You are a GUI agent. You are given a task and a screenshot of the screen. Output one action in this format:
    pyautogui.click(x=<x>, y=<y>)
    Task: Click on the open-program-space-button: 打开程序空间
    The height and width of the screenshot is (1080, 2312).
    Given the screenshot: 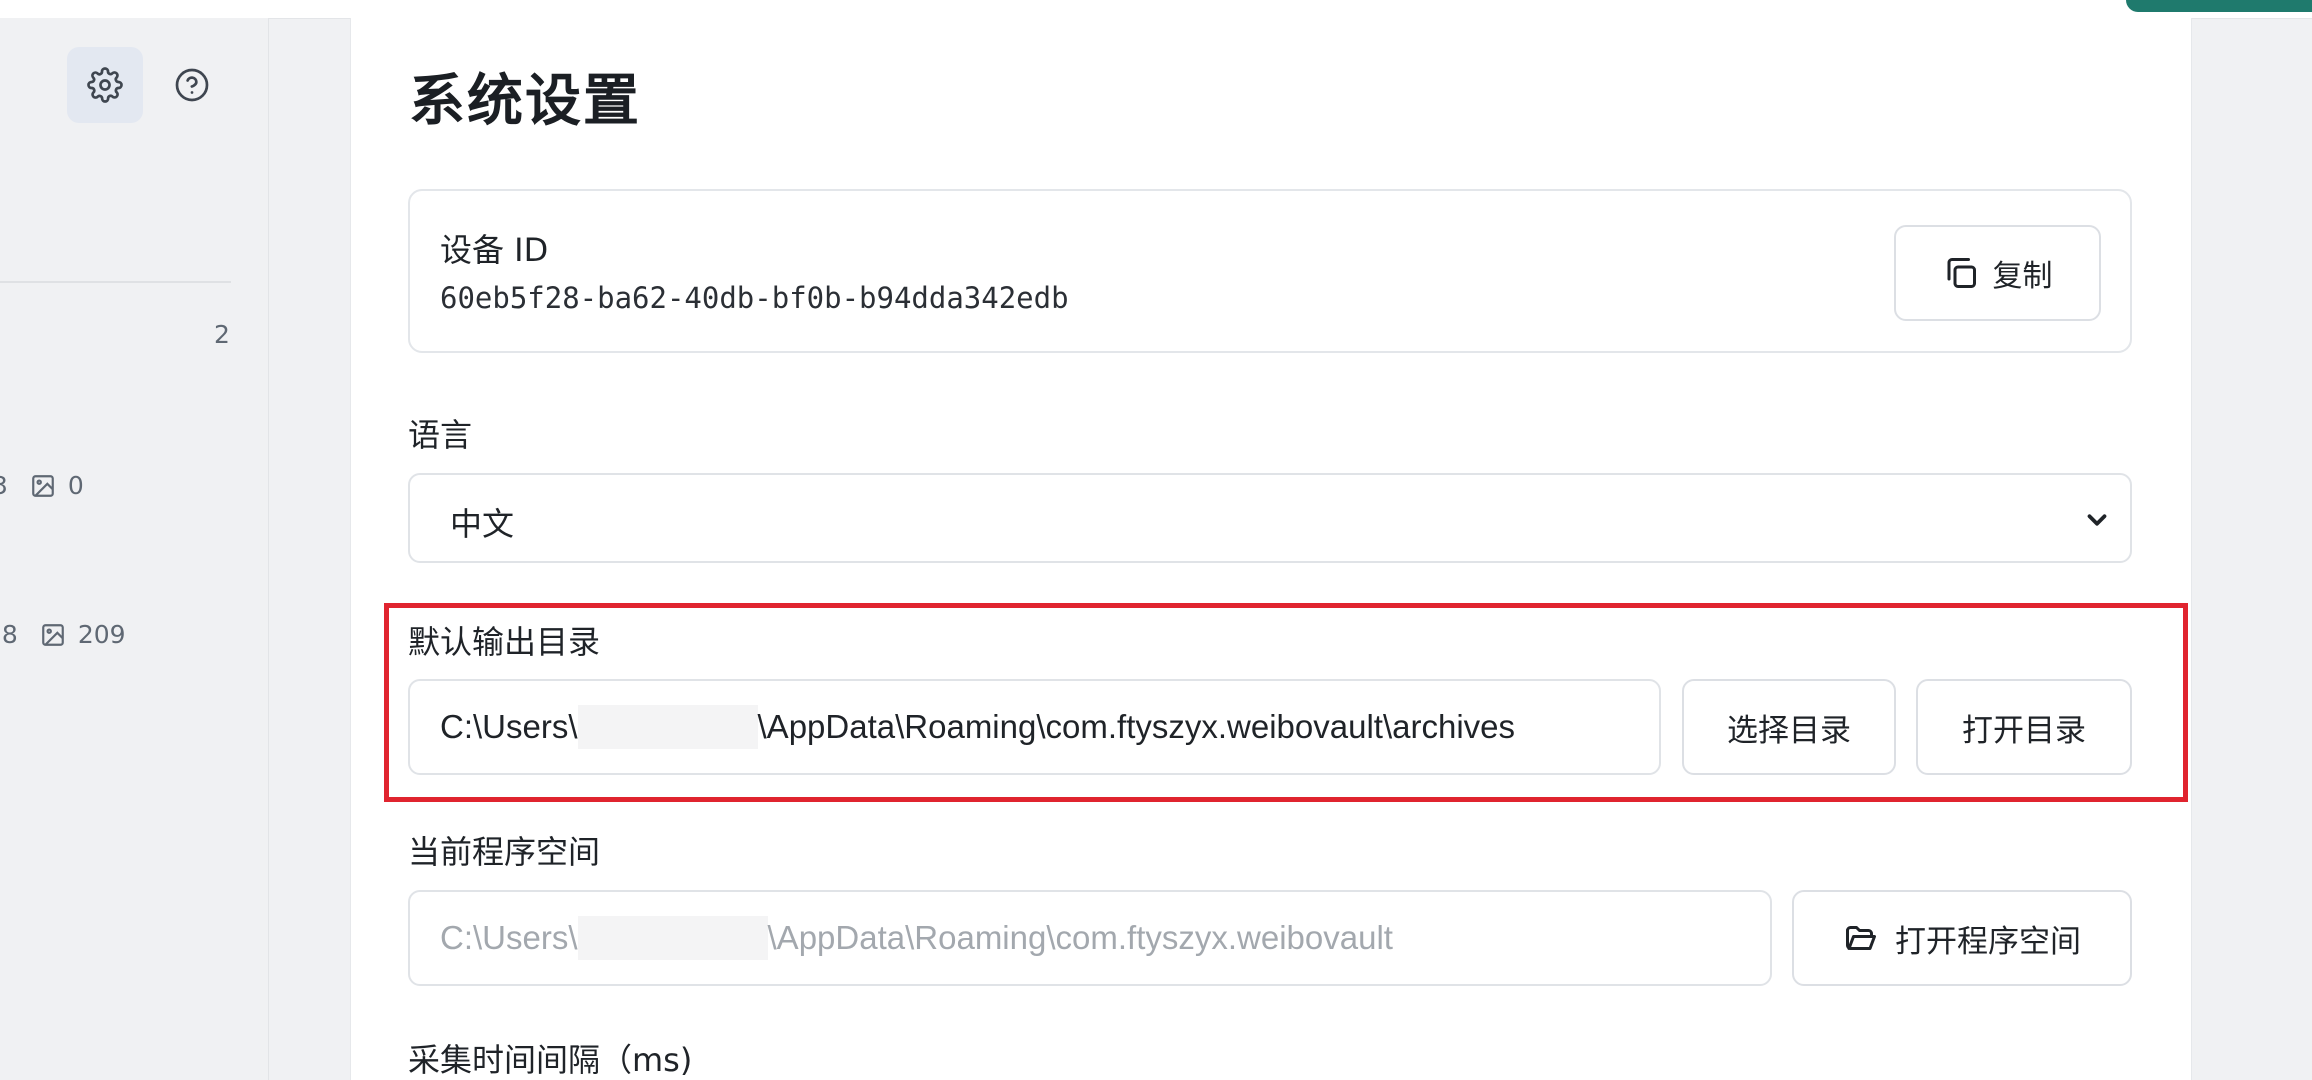 What is the action you would take?
    pyautogui.click(x=1962, y=938)
    